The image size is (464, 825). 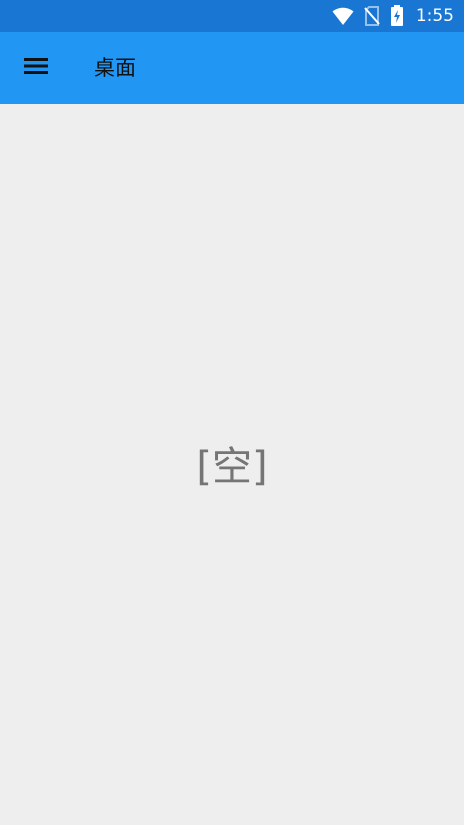 I want to click on wifi-icon, so click(x=343, y=16).